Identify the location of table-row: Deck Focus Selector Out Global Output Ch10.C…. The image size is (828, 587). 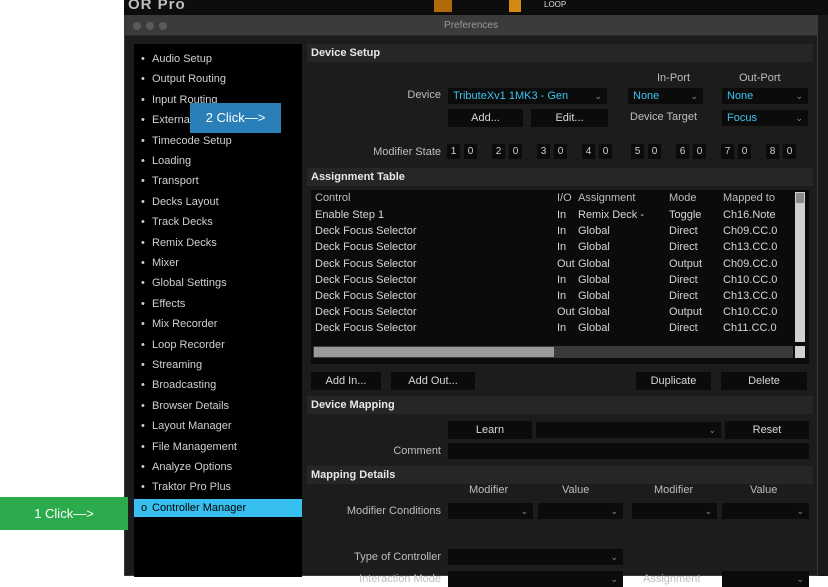
(552, 313).